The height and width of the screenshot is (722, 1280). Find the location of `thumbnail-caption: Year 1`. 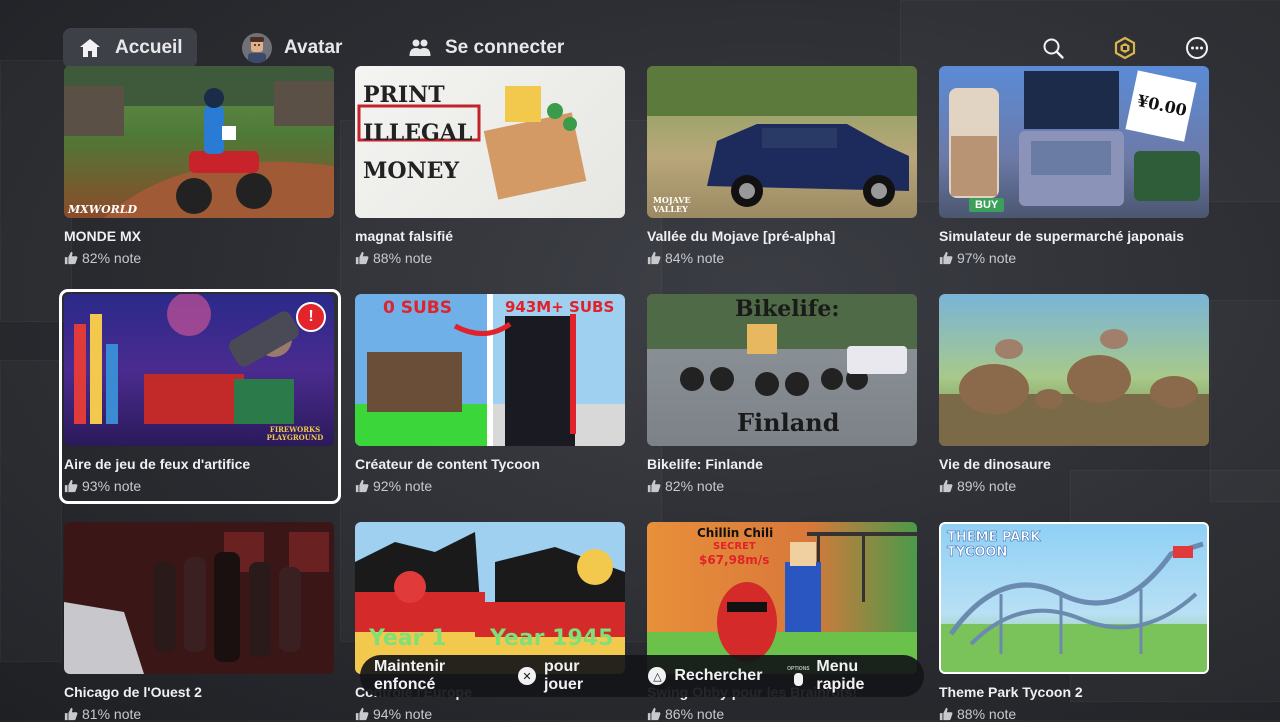

thumbnail-caption: Year 1 is located at coordinates (408, 638).